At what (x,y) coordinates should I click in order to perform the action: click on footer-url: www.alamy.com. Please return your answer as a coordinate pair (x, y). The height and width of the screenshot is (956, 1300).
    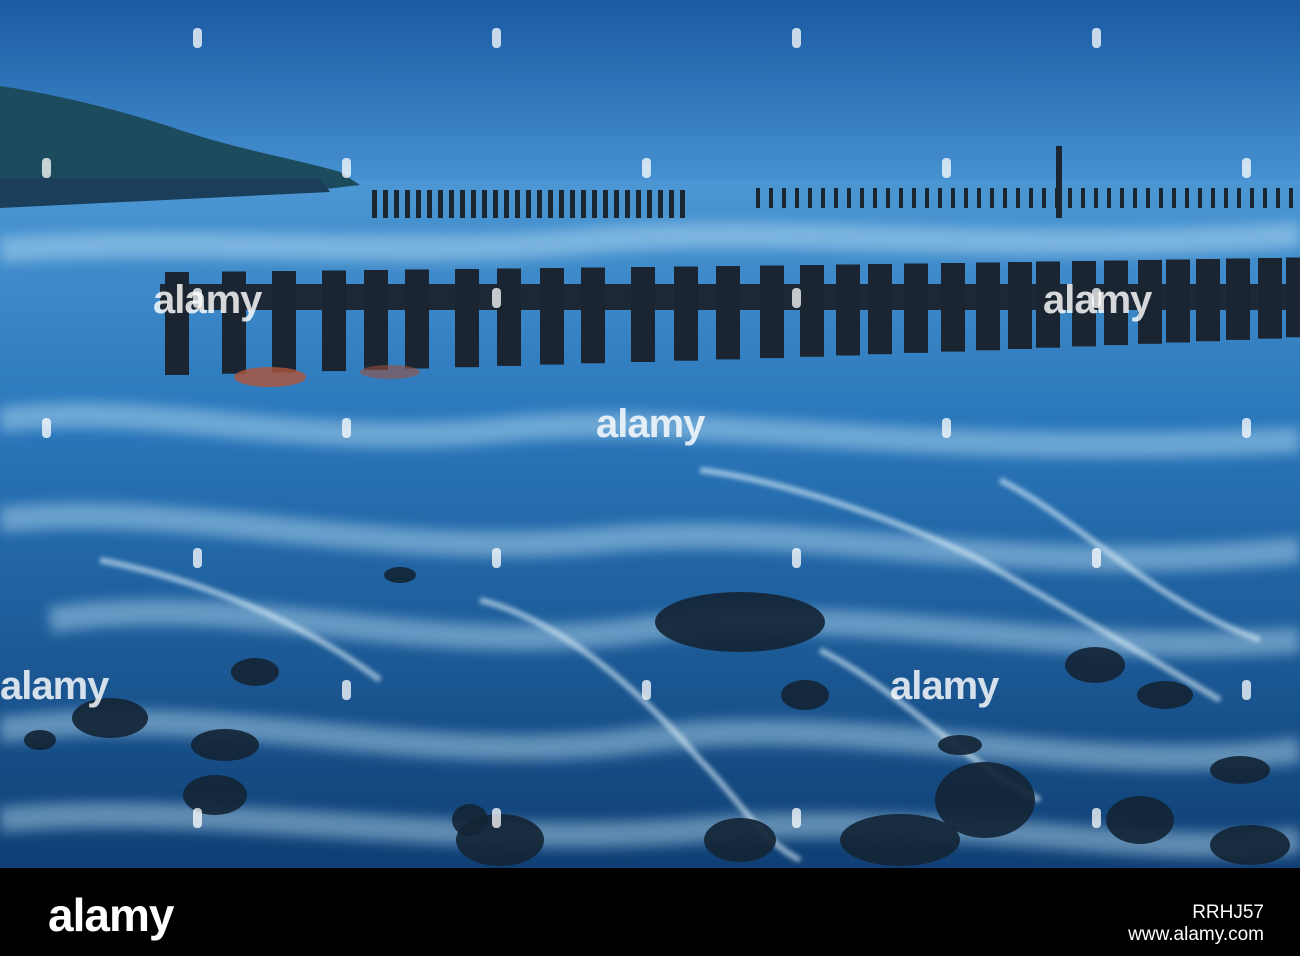
    Looking at the image, I should click on (1196, 935).